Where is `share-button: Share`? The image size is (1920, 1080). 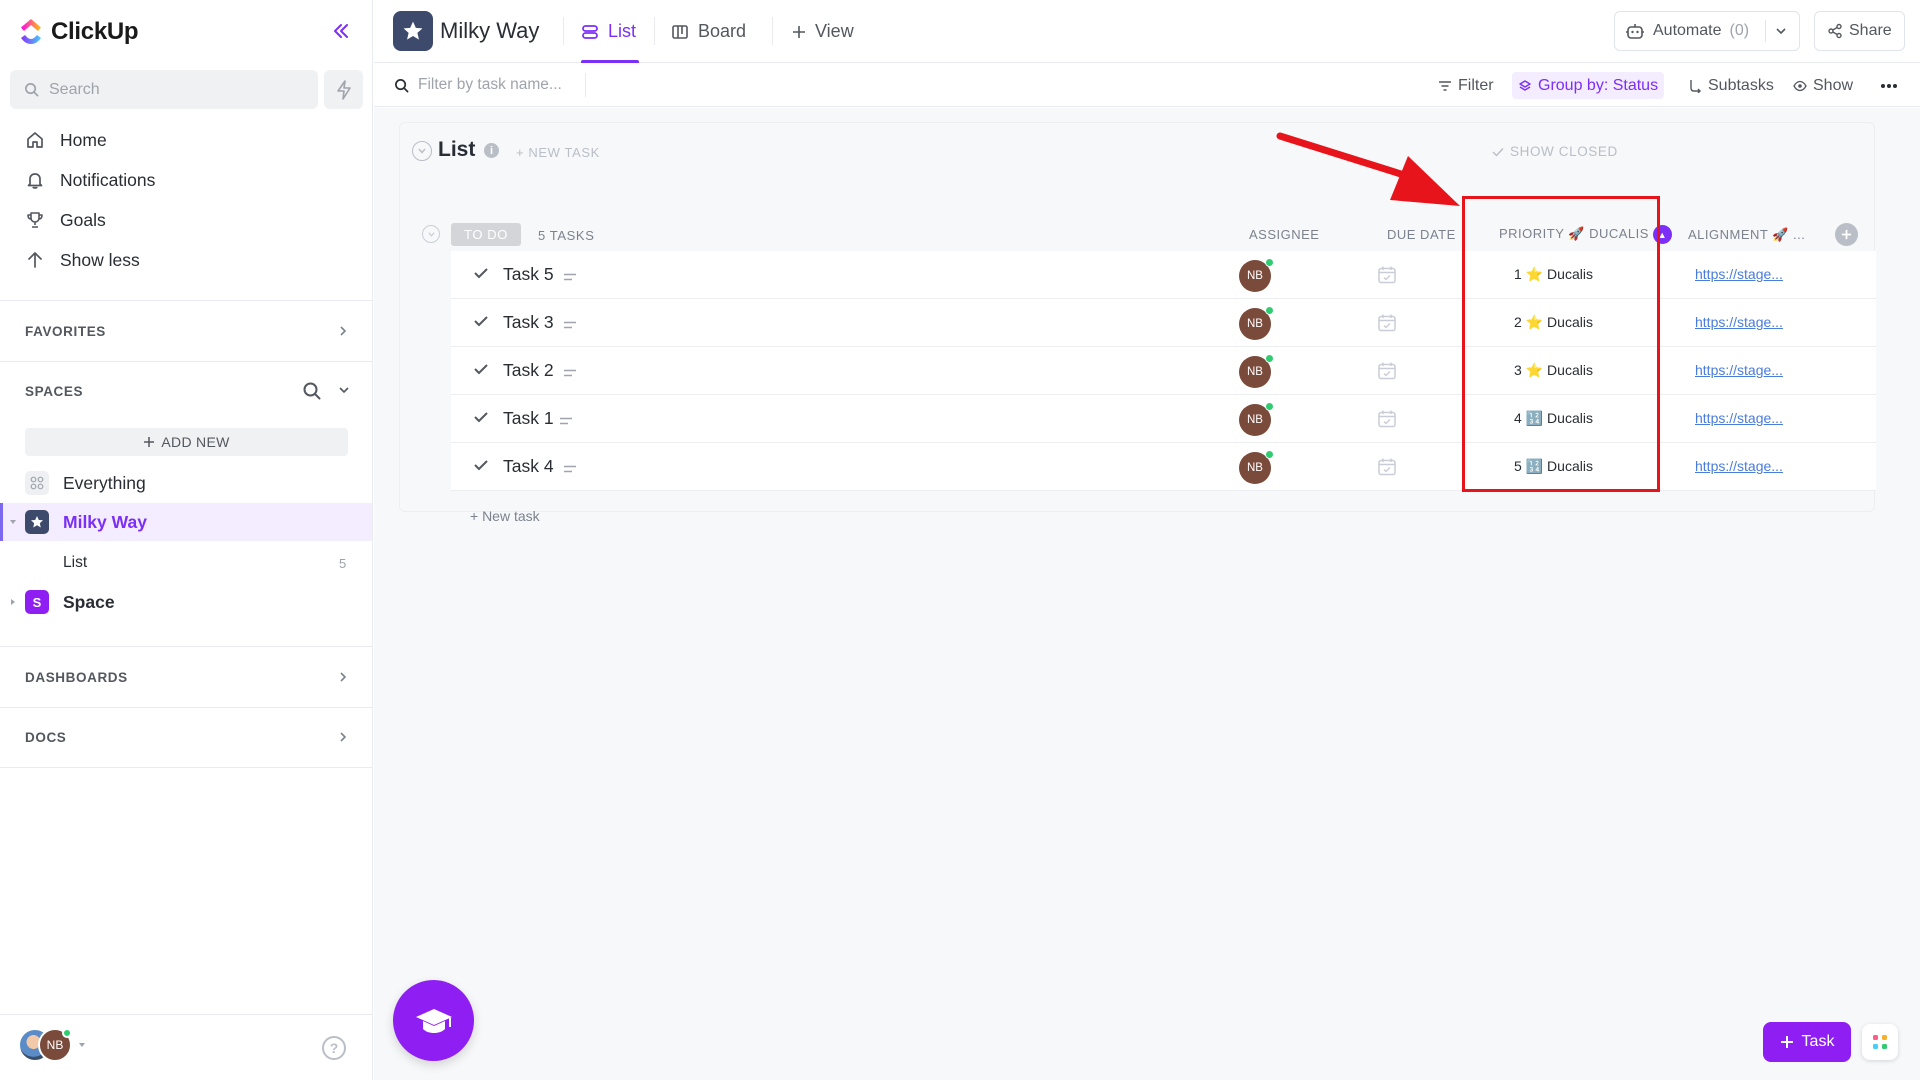
share-button: Share is located at coordinates (1859, 31).